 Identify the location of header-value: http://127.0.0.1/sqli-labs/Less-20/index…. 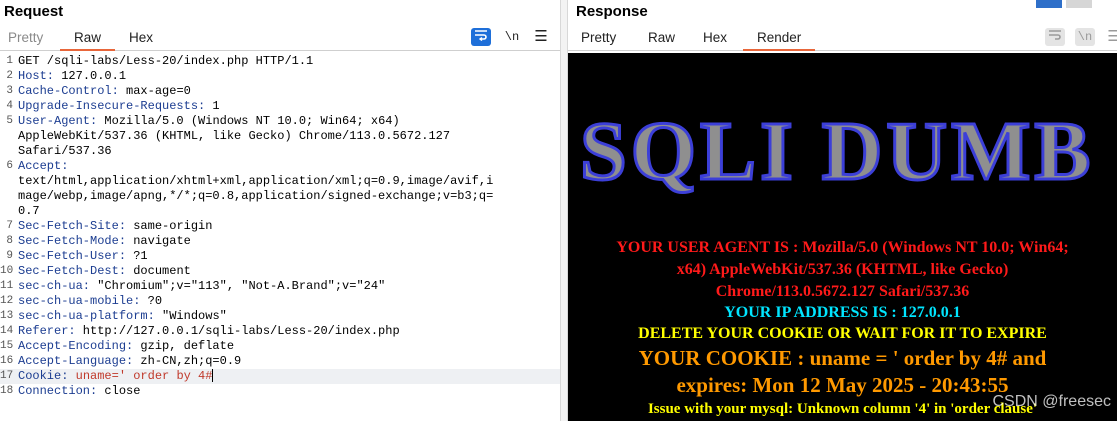
(237, 331).